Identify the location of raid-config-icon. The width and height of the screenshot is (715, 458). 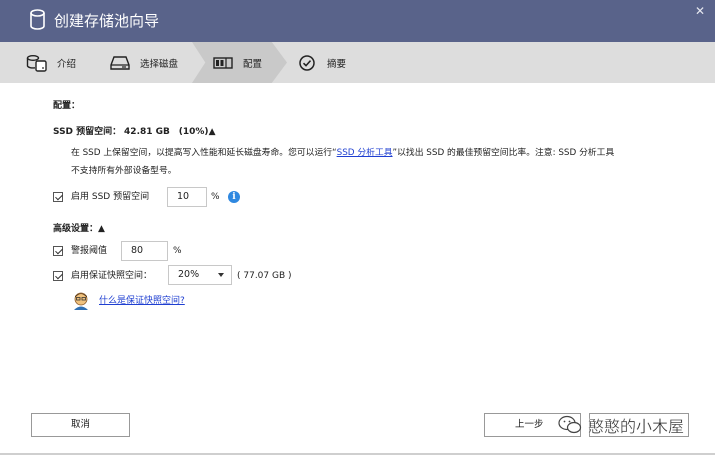
(223, 63).